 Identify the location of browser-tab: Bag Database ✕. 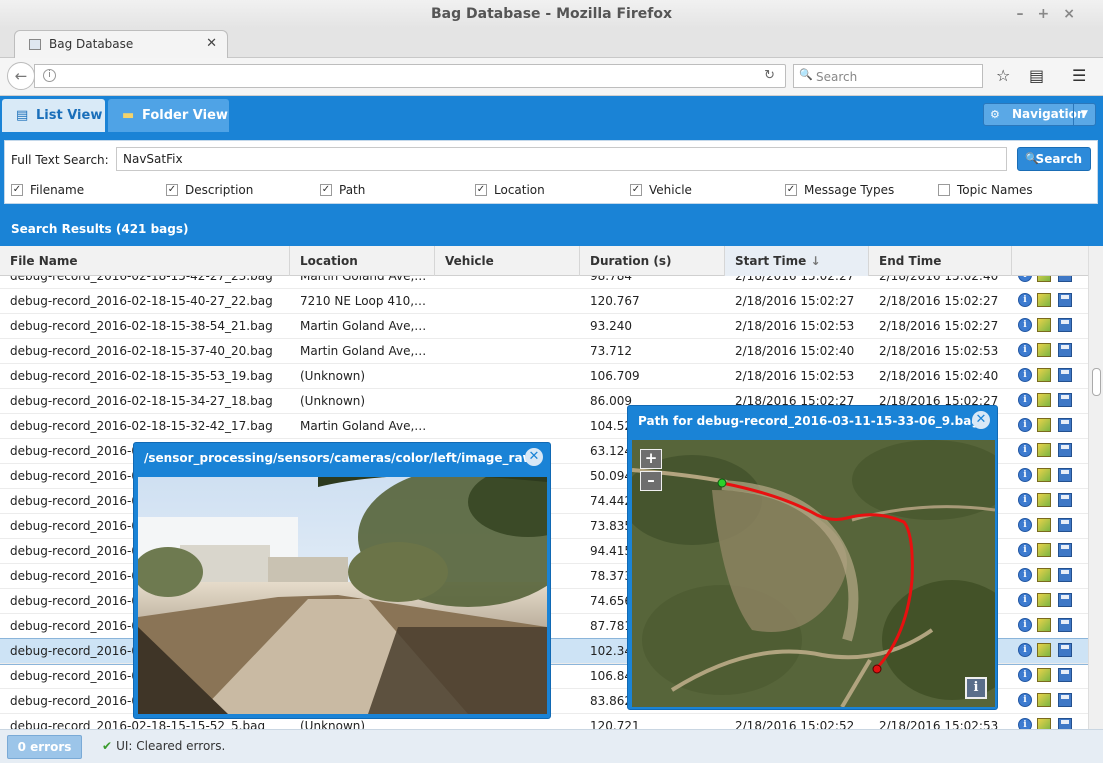
(121, 44).